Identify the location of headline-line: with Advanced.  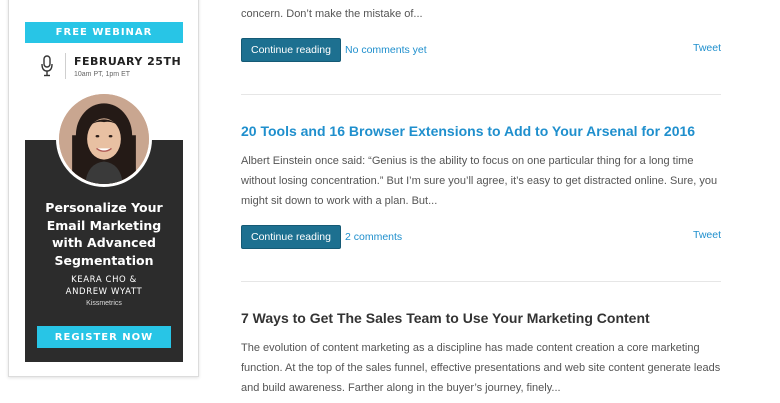
(104, 242).